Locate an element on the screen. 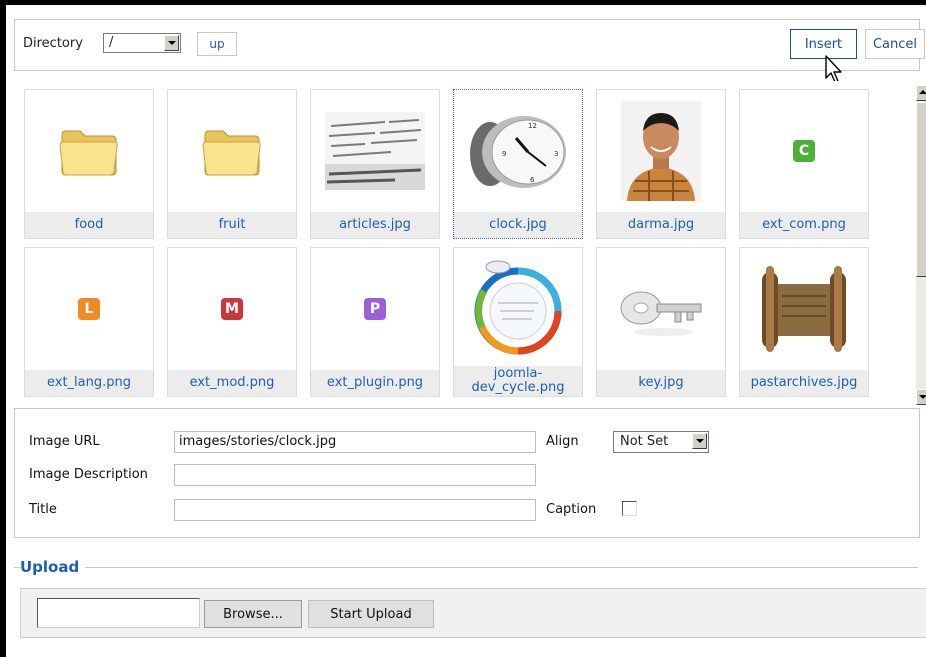 This screenshot has width=926, height=657. image-description-field is located at coordinates (355, 475).